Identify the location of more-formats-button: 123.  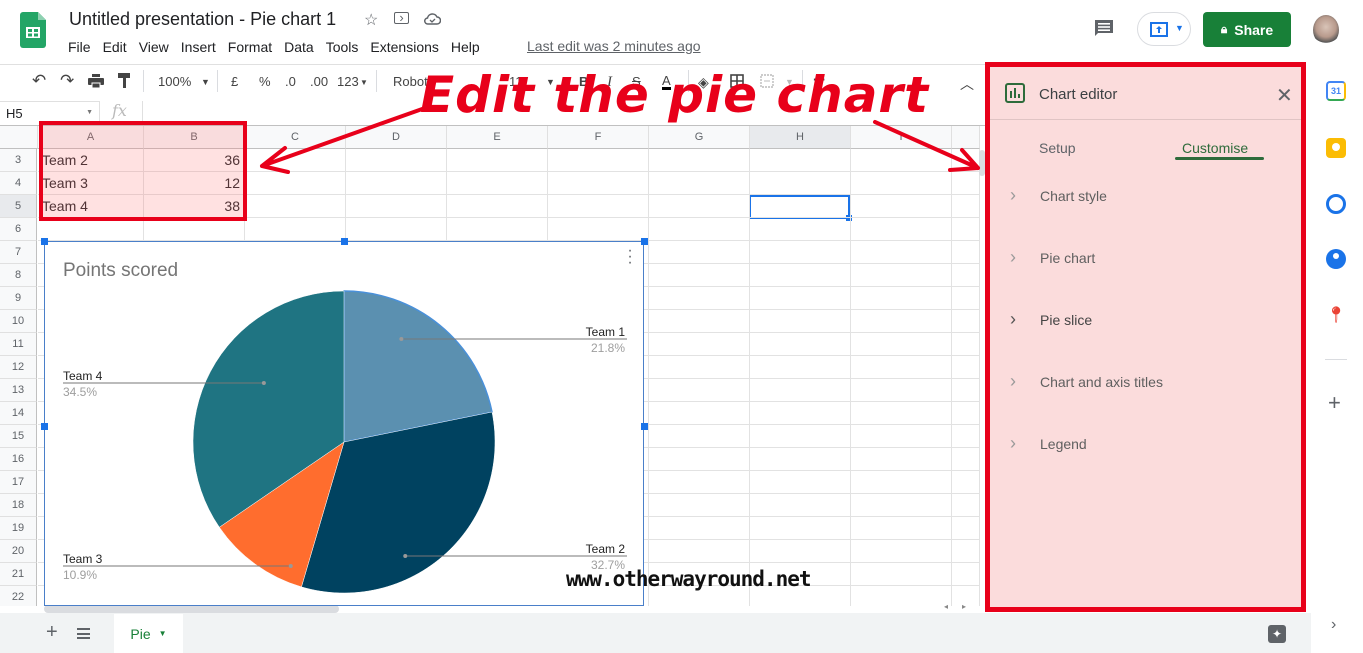
(348, 81).